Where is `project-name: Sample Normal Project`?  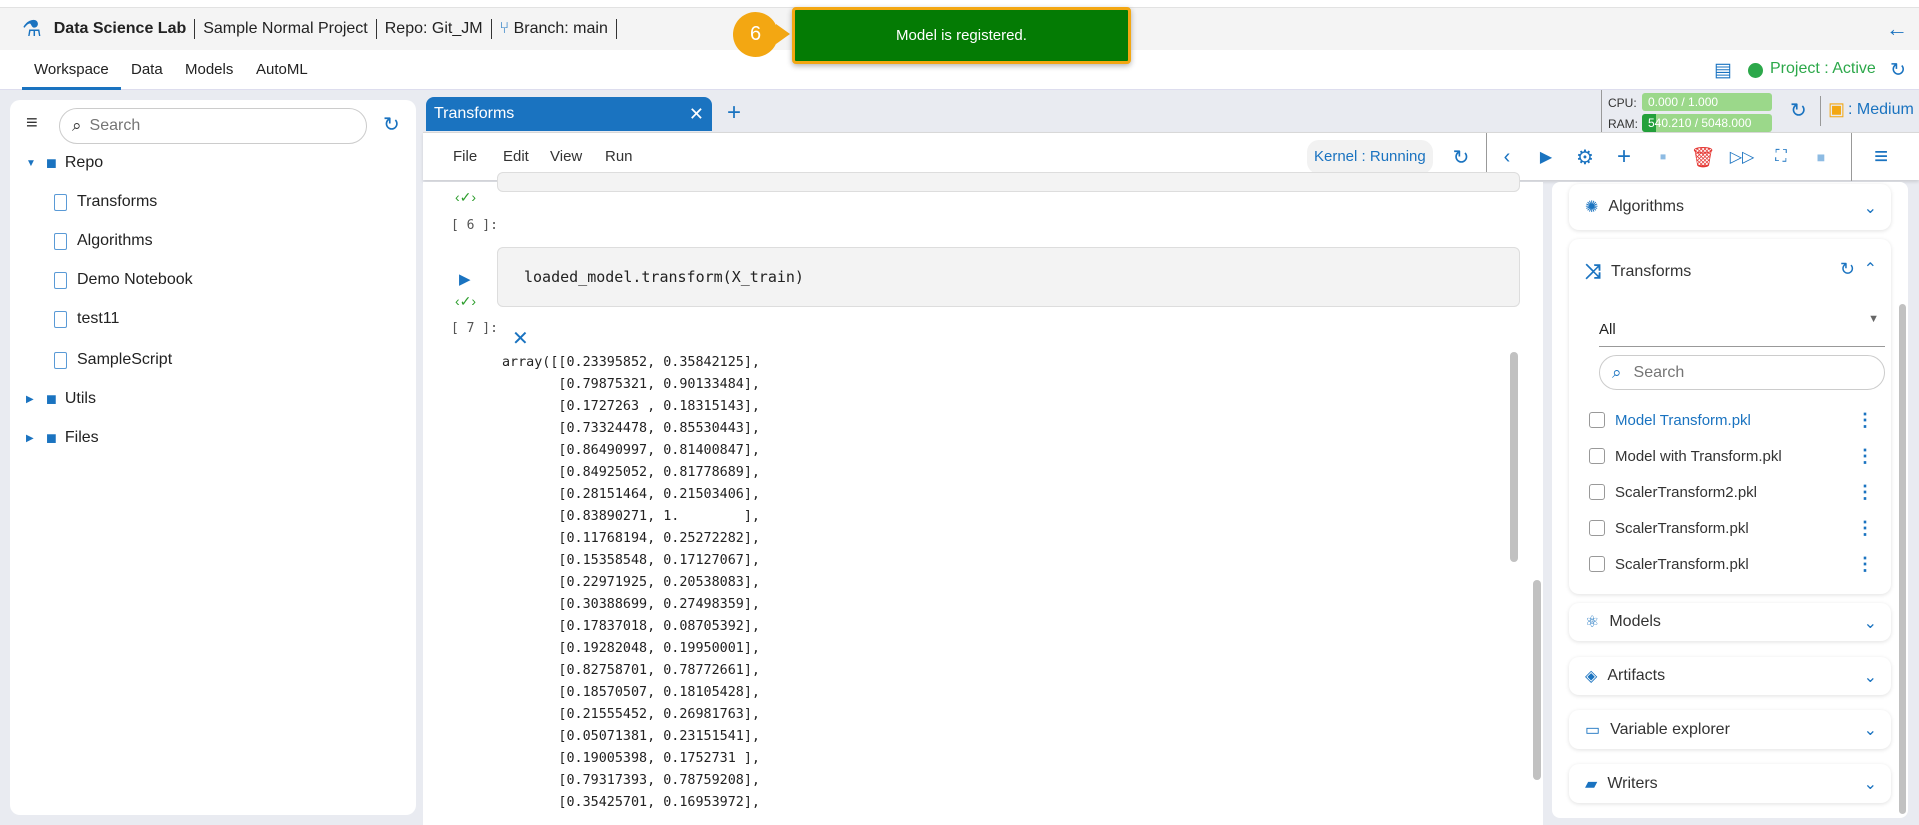 project-name: Sample Normal Project is located at coordinates (286, 29).